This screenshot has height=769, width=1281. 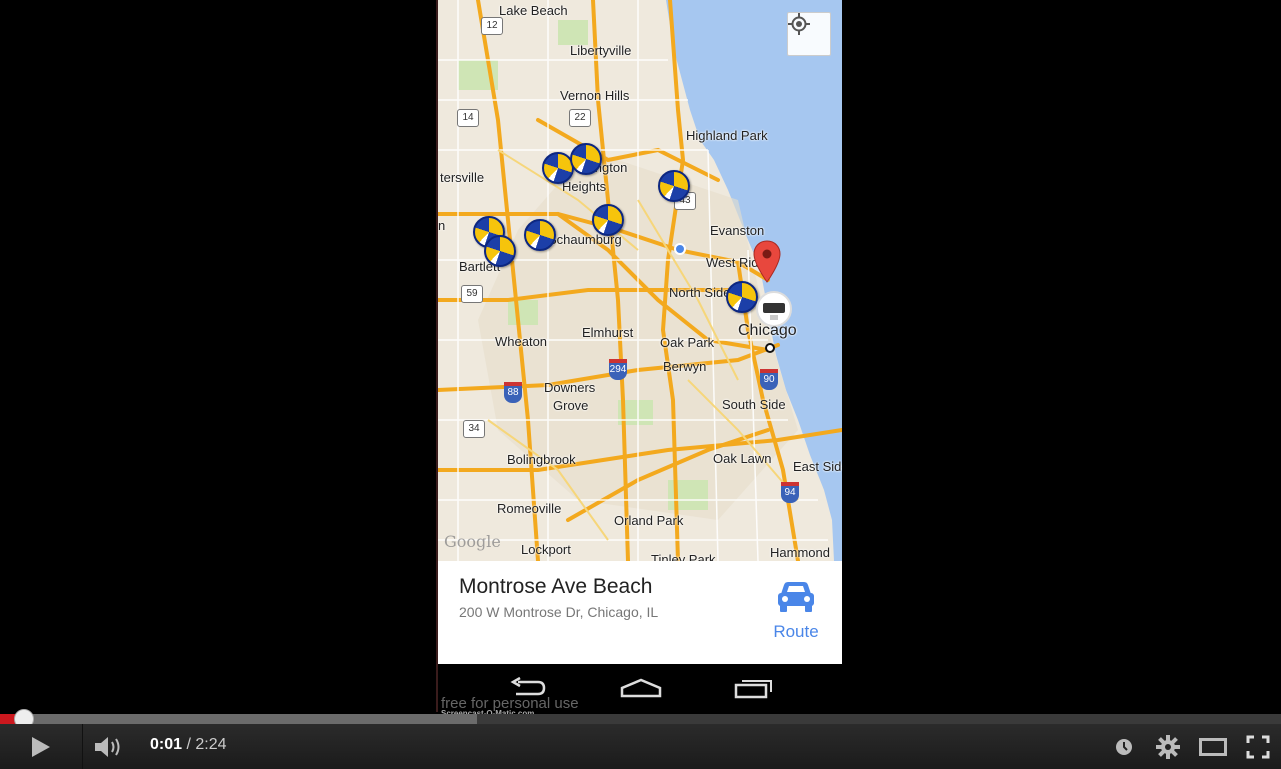 I want to click on fullscreen-button, so click(x=1258, y=746).